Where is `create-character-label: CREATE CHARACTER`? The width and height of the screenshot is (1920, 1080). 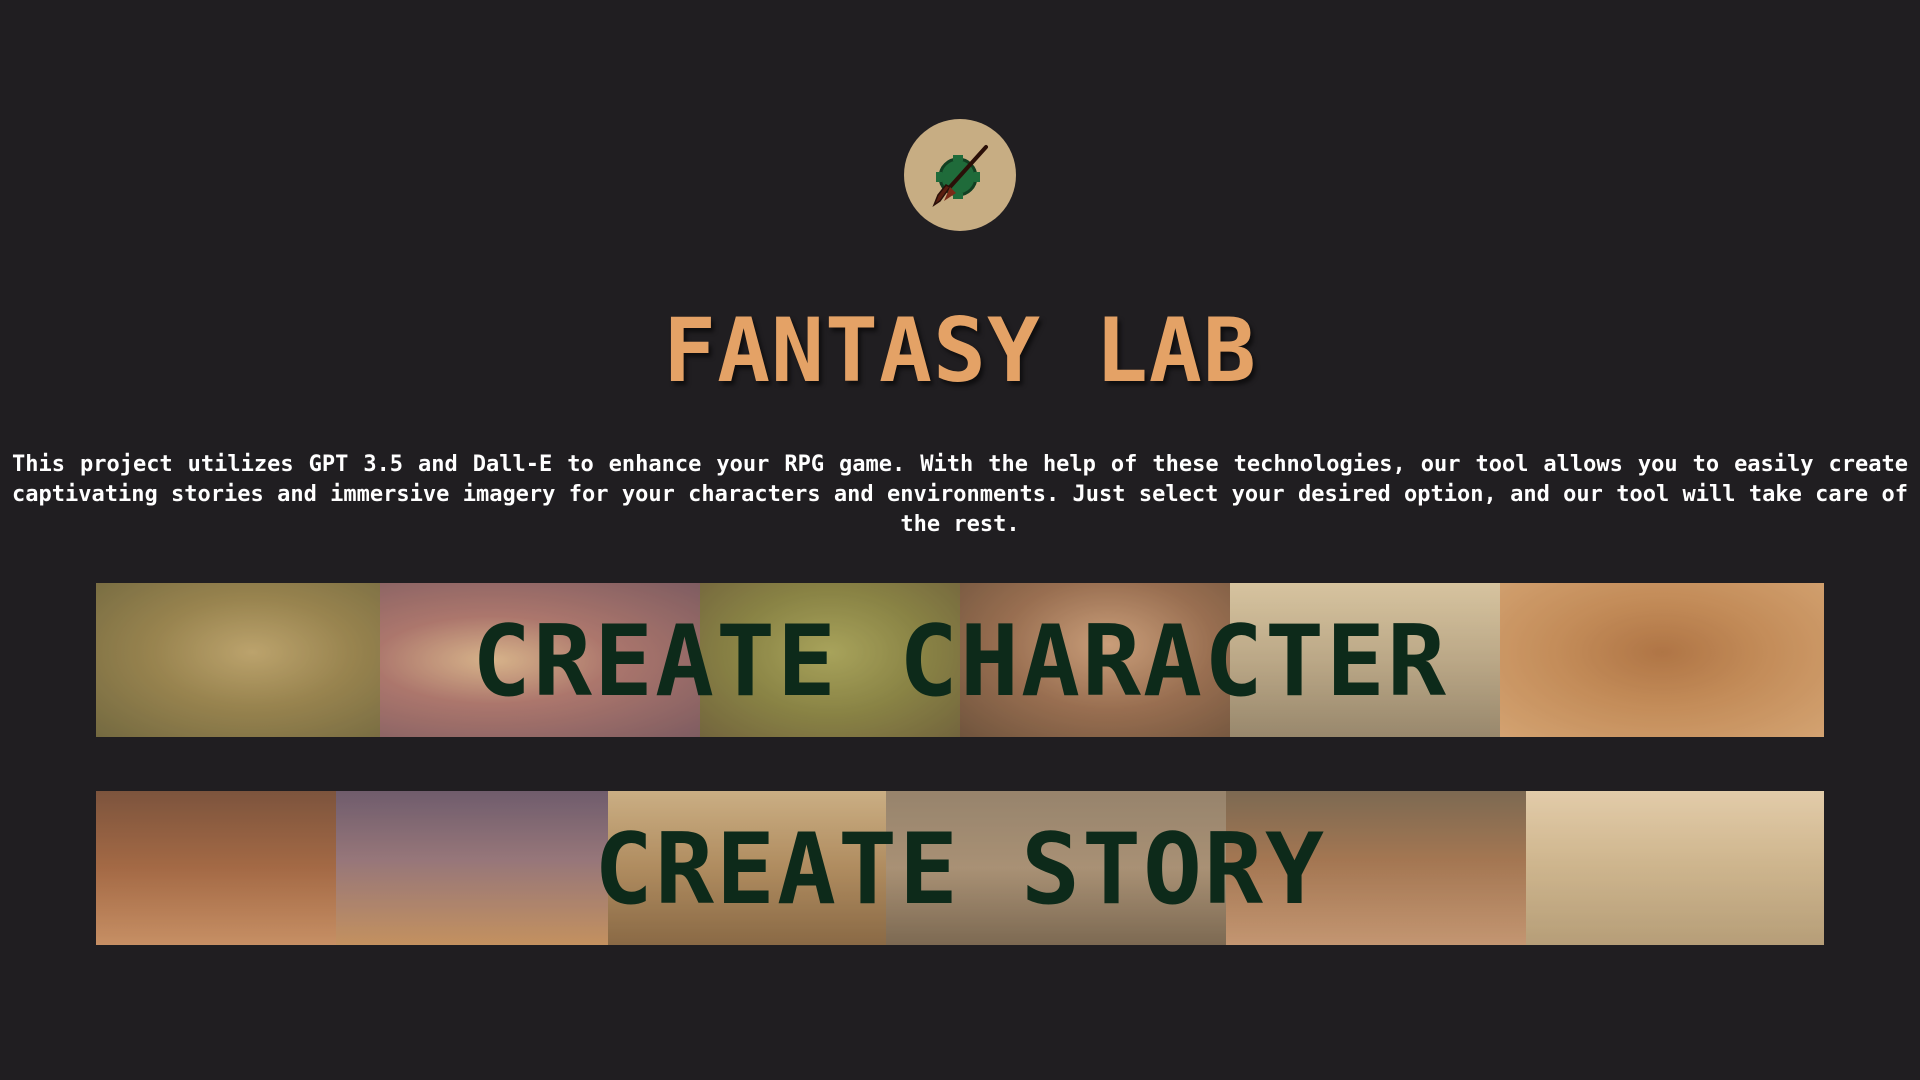
create-character-label: CREATE CHARACTER is located at coordinates (959, 662).